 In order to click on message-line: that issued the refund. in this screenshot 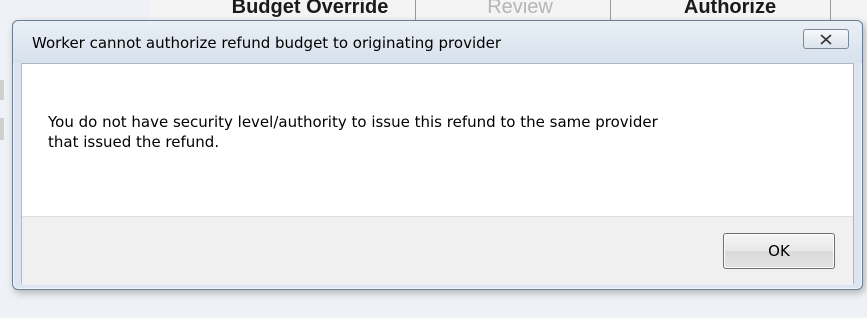, I will do `click(134, 142)`.